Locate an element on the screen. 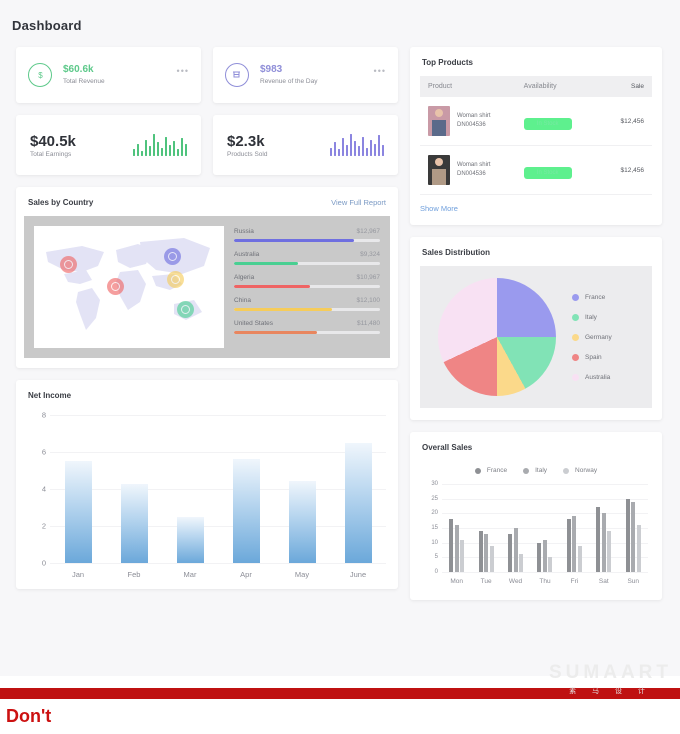  legend-item: Germany is located at coordinates (592, 337).